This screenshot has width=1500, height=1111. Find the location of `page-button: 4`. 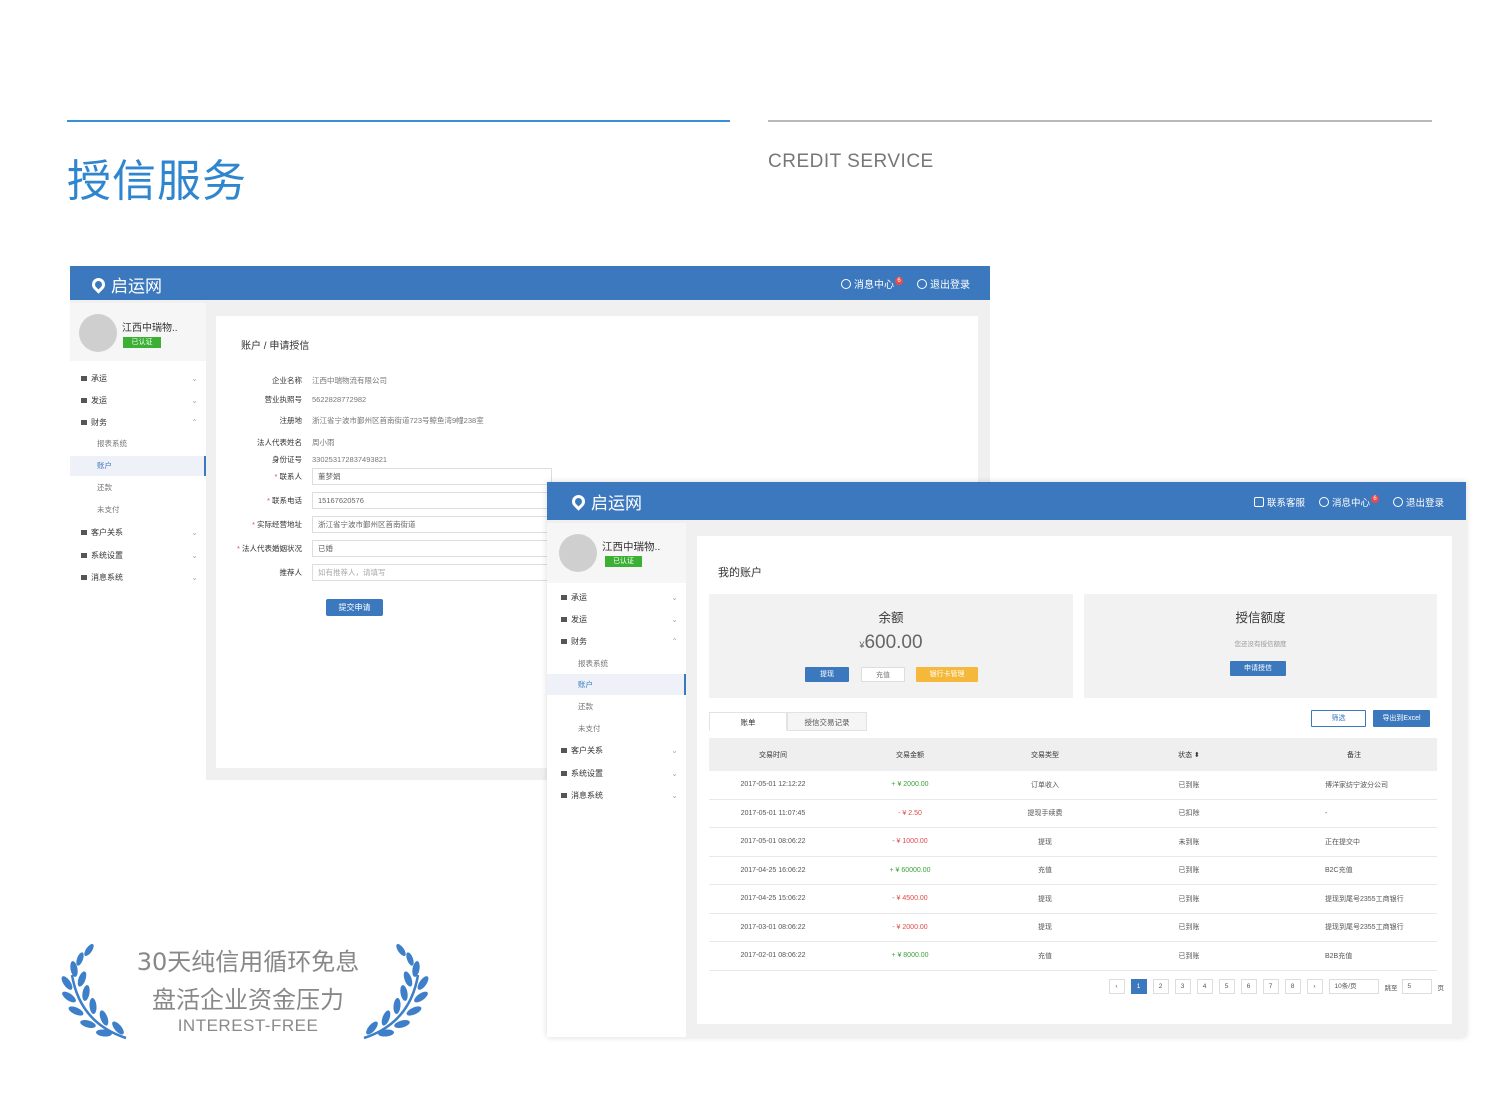

page-button: 4 is located at coordinates (1204, 986).